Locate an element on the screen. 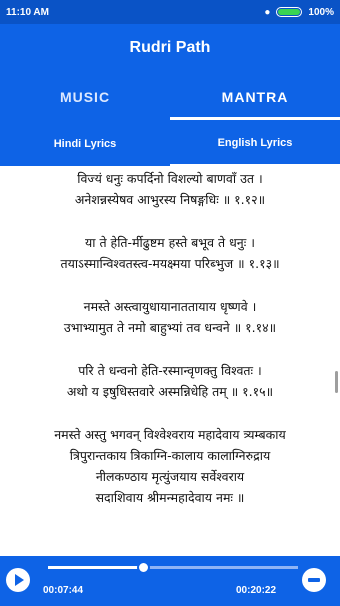 This screenshot has width=340, height=606. wifi-icon: ● is located at coordinates (267, 12).